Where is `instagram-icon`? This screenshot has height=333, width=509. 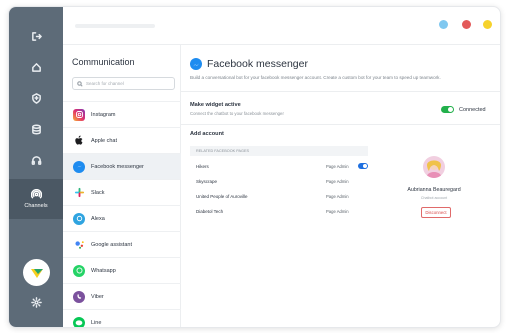
instagram-icon is located at coordinates (79, 114).